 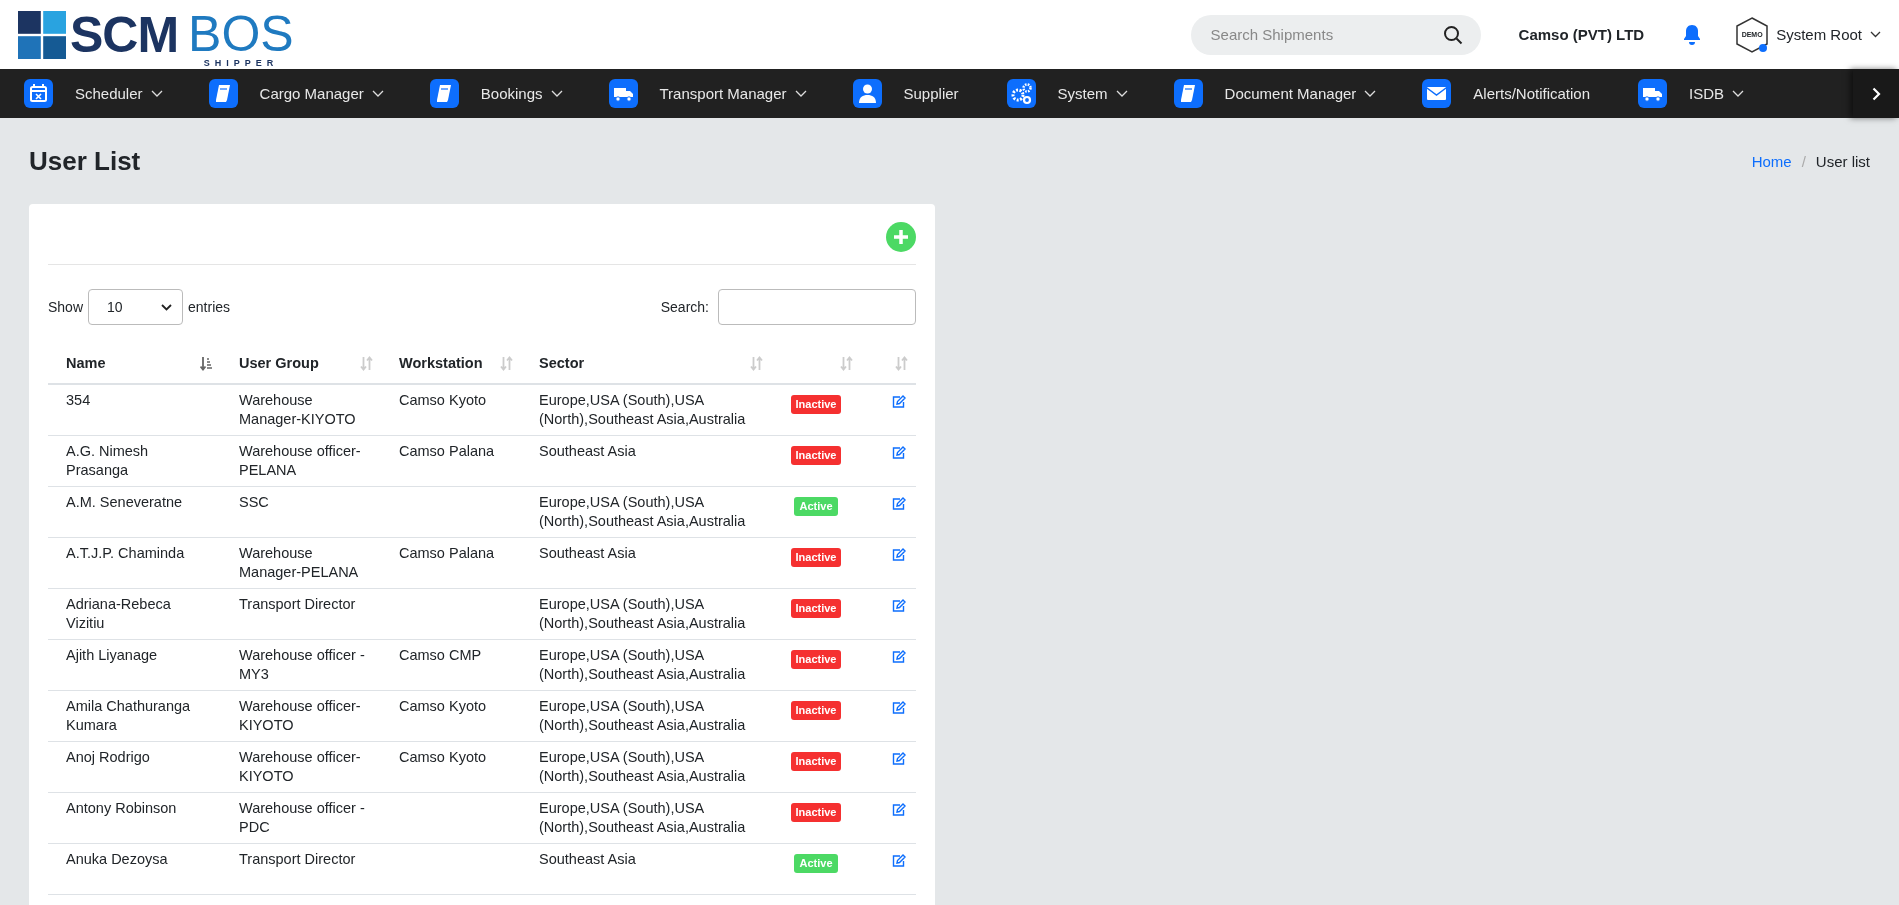 I want to click on calendar-icon, so click(x=38, y=93).